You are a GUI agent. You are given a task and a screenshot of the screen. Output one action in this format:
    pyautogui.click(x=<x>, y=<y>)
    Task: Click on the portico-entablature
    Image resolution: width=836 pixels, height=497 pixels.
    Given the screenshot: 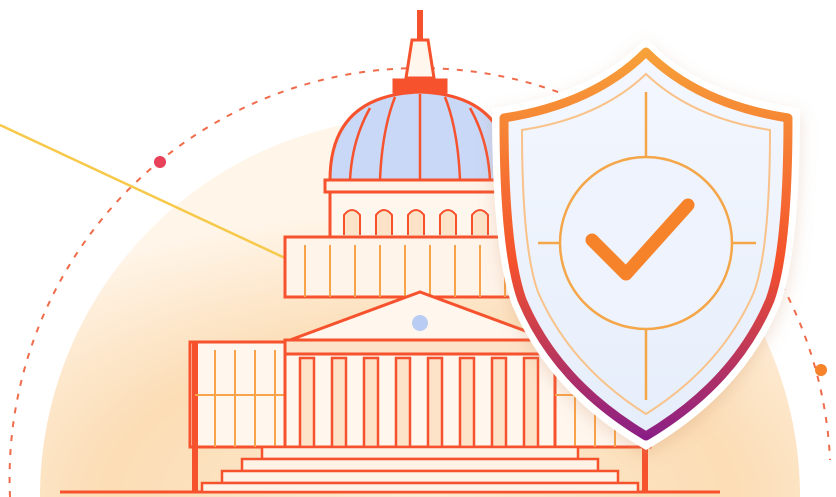 What is the action you would take?
    pyautogui.click(x=420, y=347)
    